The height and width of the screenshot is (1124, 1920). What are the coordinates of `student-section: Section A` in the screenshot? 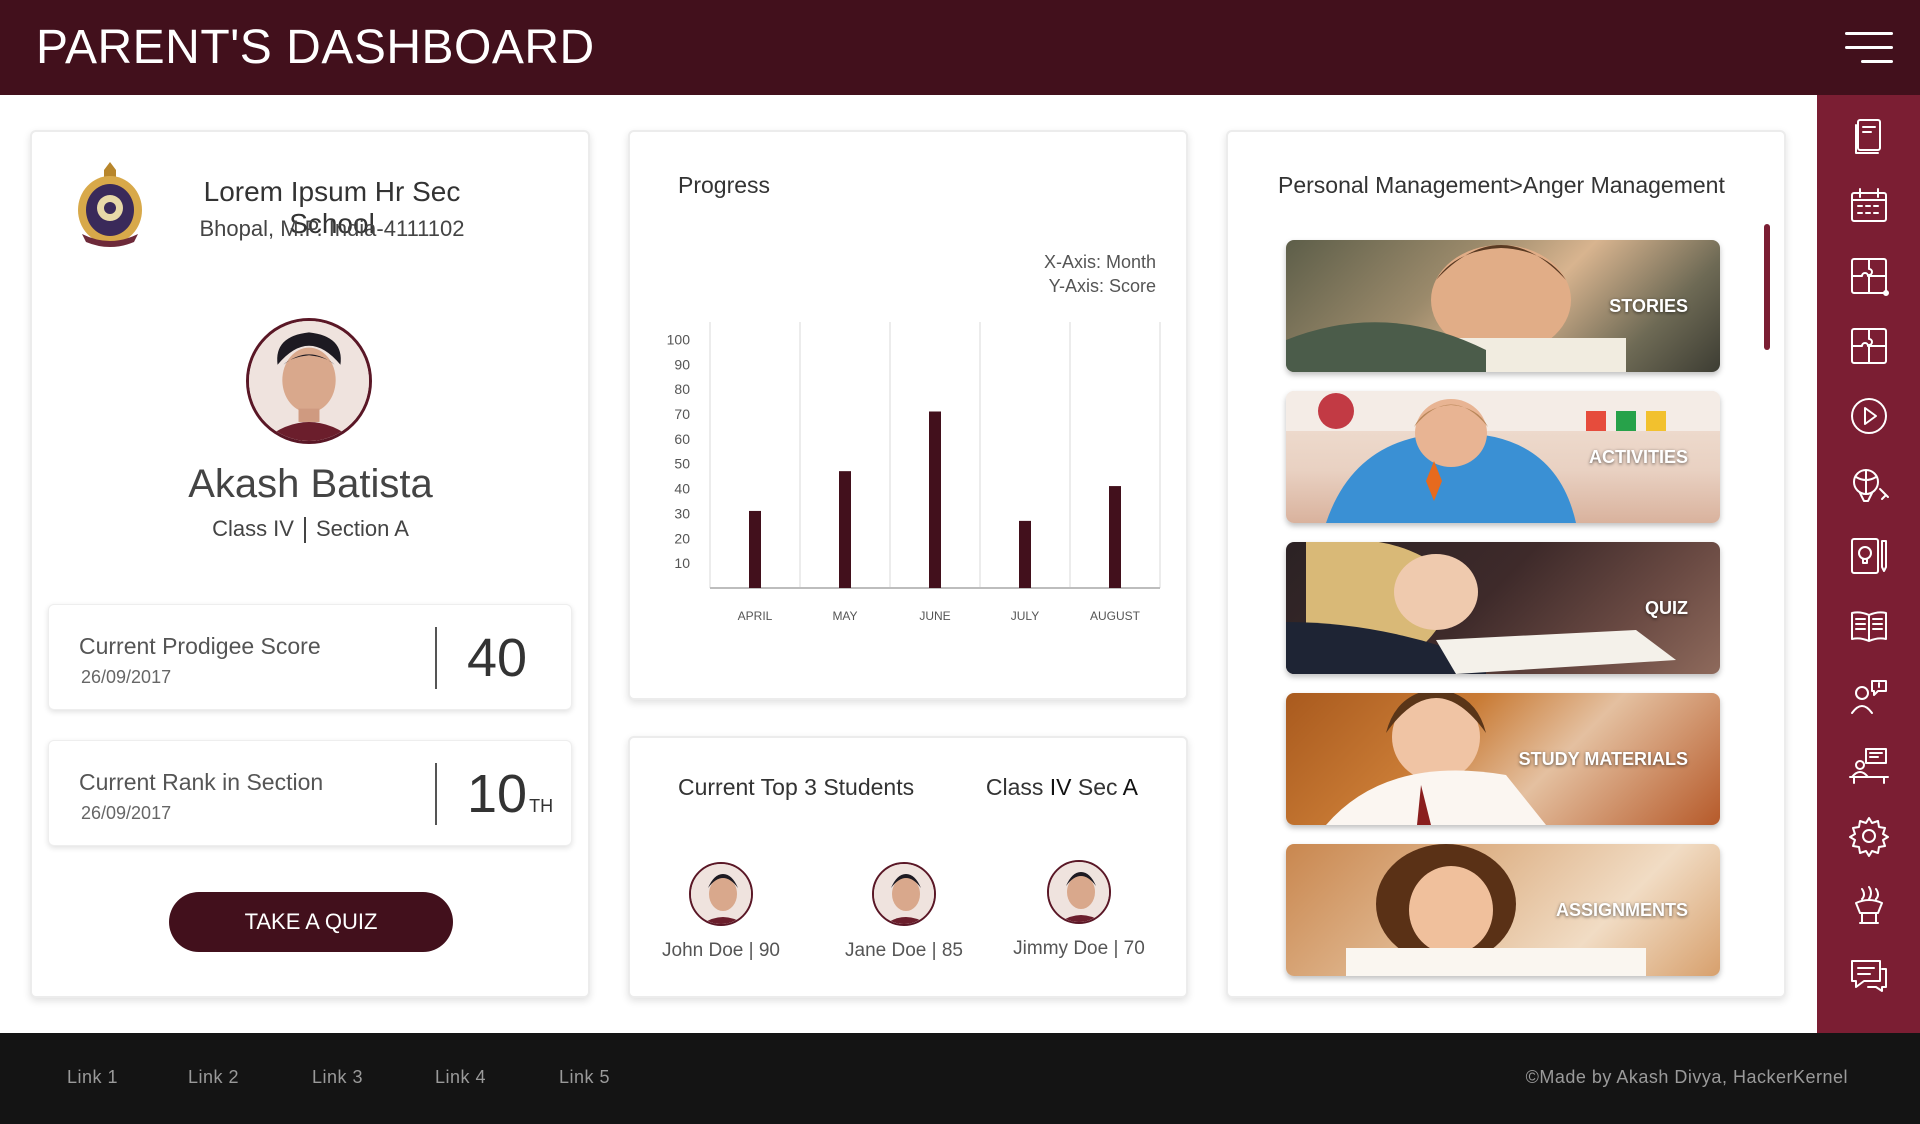 It's located at (362, 528).